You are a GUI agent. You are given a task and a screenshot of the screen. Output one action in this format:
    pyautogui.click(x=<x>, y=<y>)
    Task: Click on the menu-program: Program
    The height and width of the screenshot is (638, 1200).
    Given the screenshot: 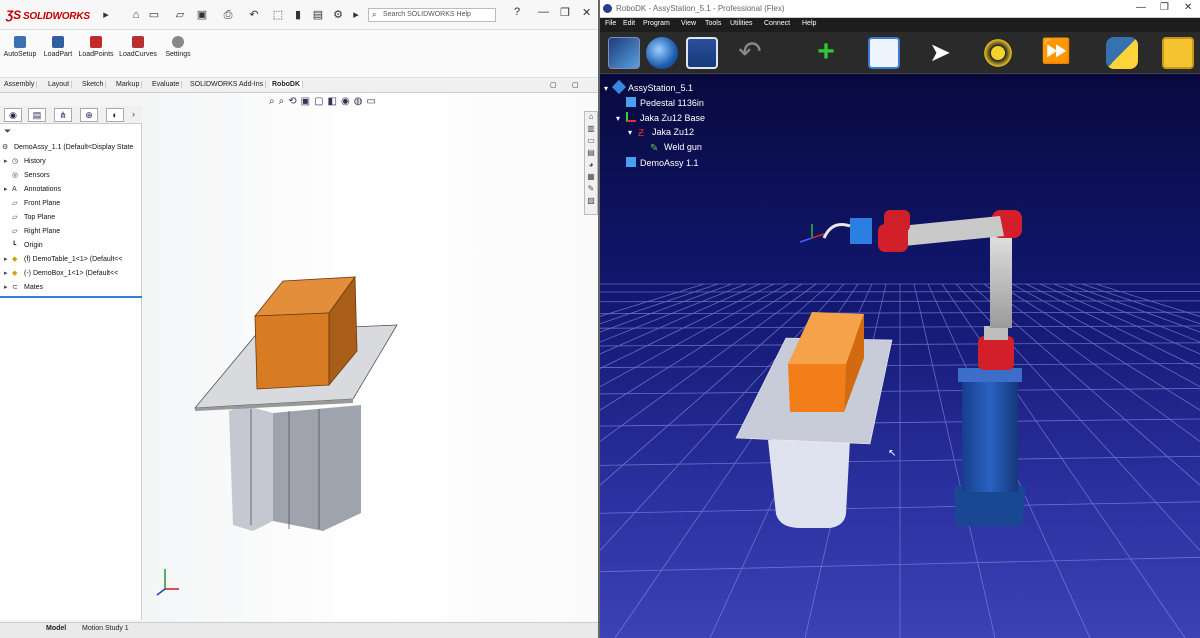 What is the action you would take?
    pyautogui.click(x=656, y=23)
    